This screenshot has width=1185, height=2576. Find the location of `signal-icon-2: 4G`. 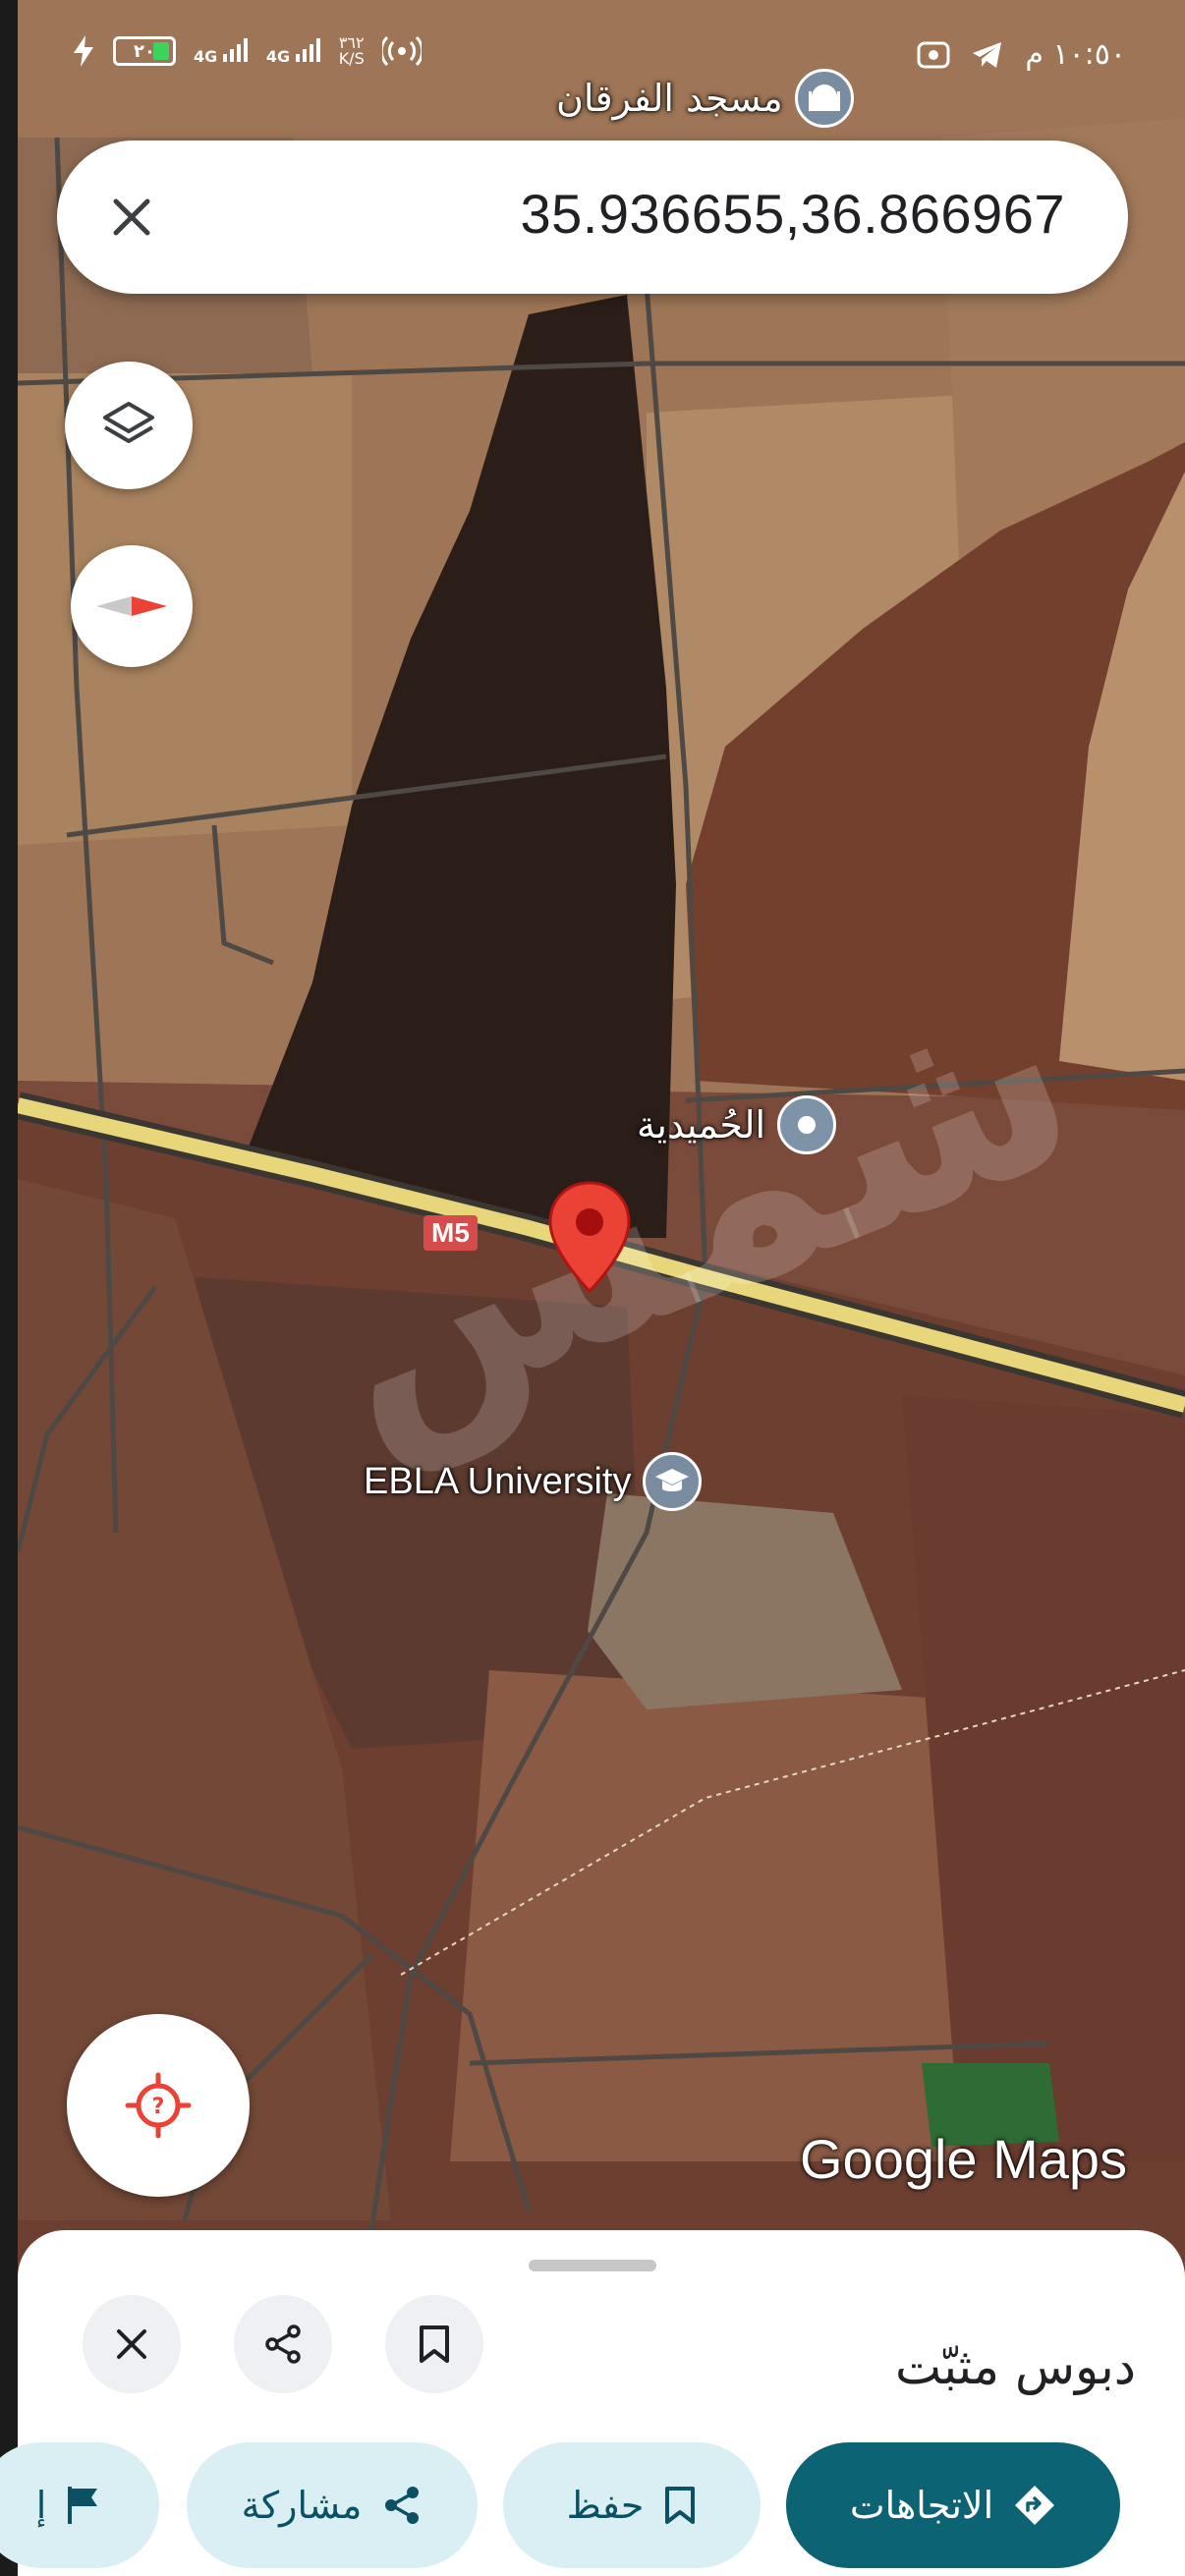

signal-icon-2: 4G is located at coordinates (293, 51).